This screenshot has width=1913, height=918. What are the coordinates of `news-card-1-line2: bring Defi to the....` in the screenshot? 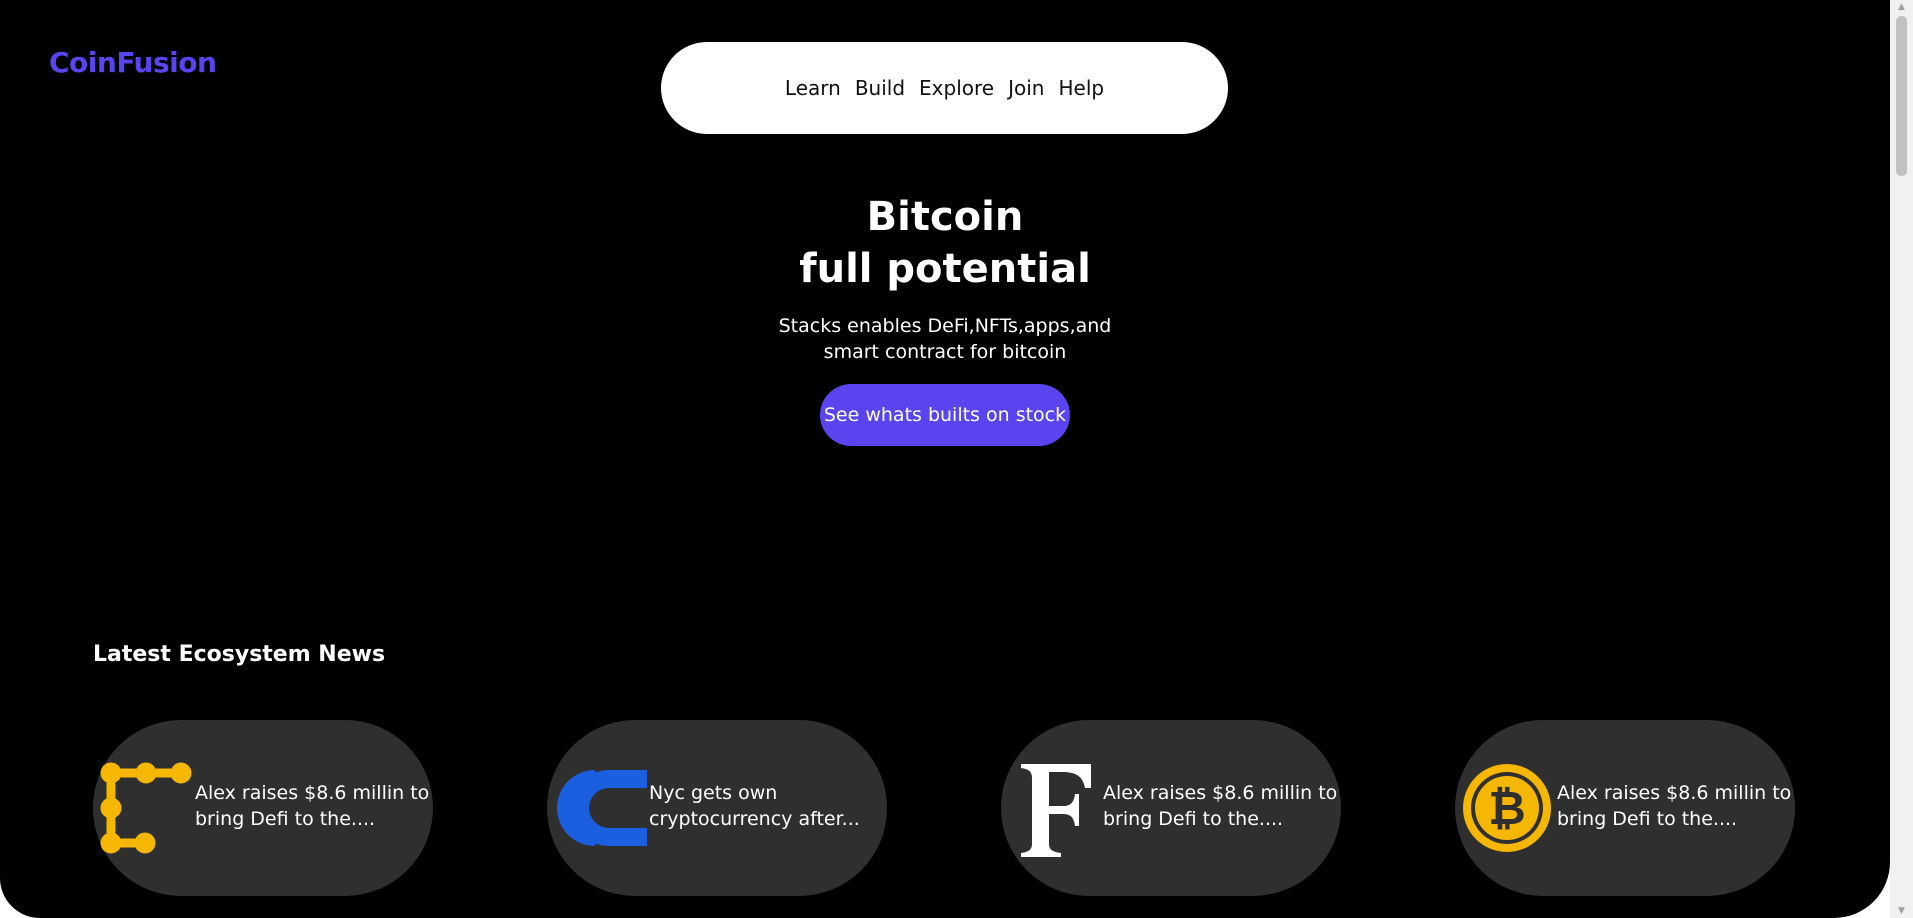 It's located at (285, 819).